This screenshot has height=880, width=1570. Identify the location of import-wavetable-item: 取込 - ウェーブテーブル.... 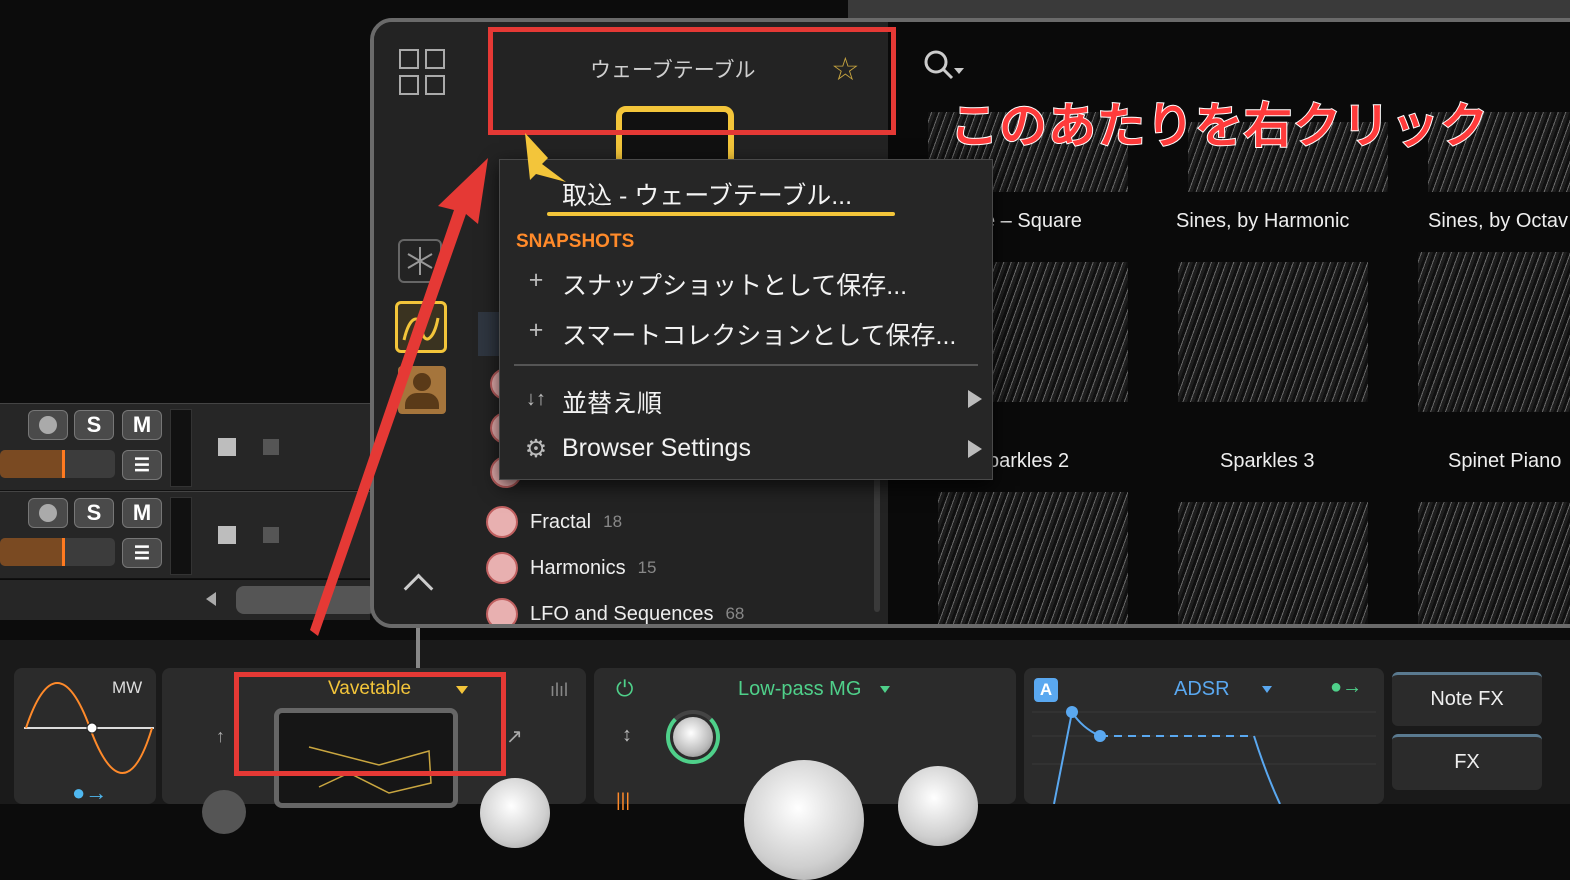
(707, 194).